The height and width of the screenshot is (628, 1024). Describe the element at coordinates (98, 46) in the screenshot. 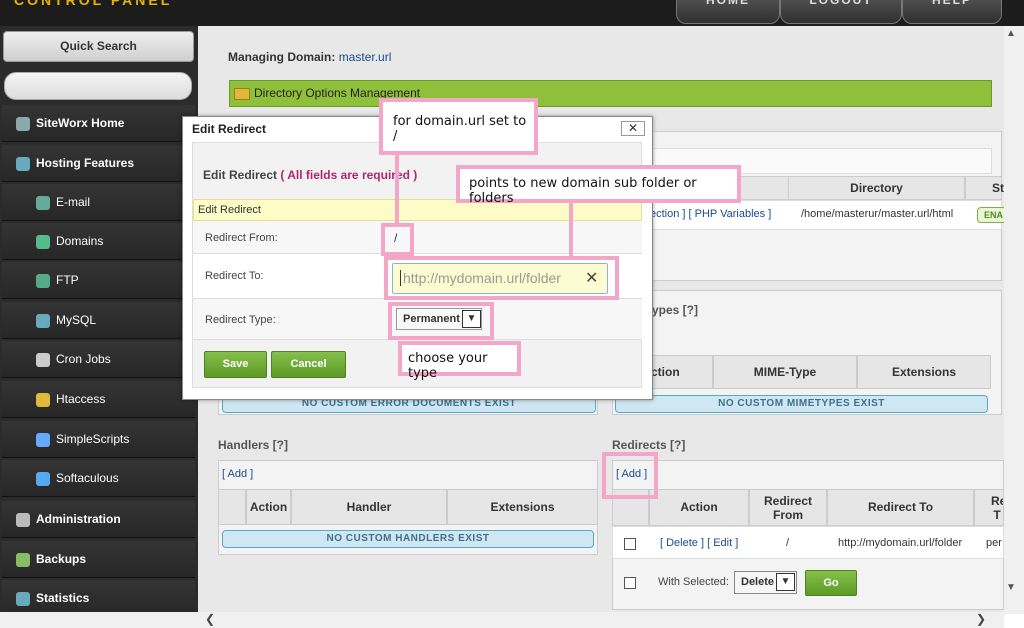

I see `quick-search-button: Quick Search` at that location.